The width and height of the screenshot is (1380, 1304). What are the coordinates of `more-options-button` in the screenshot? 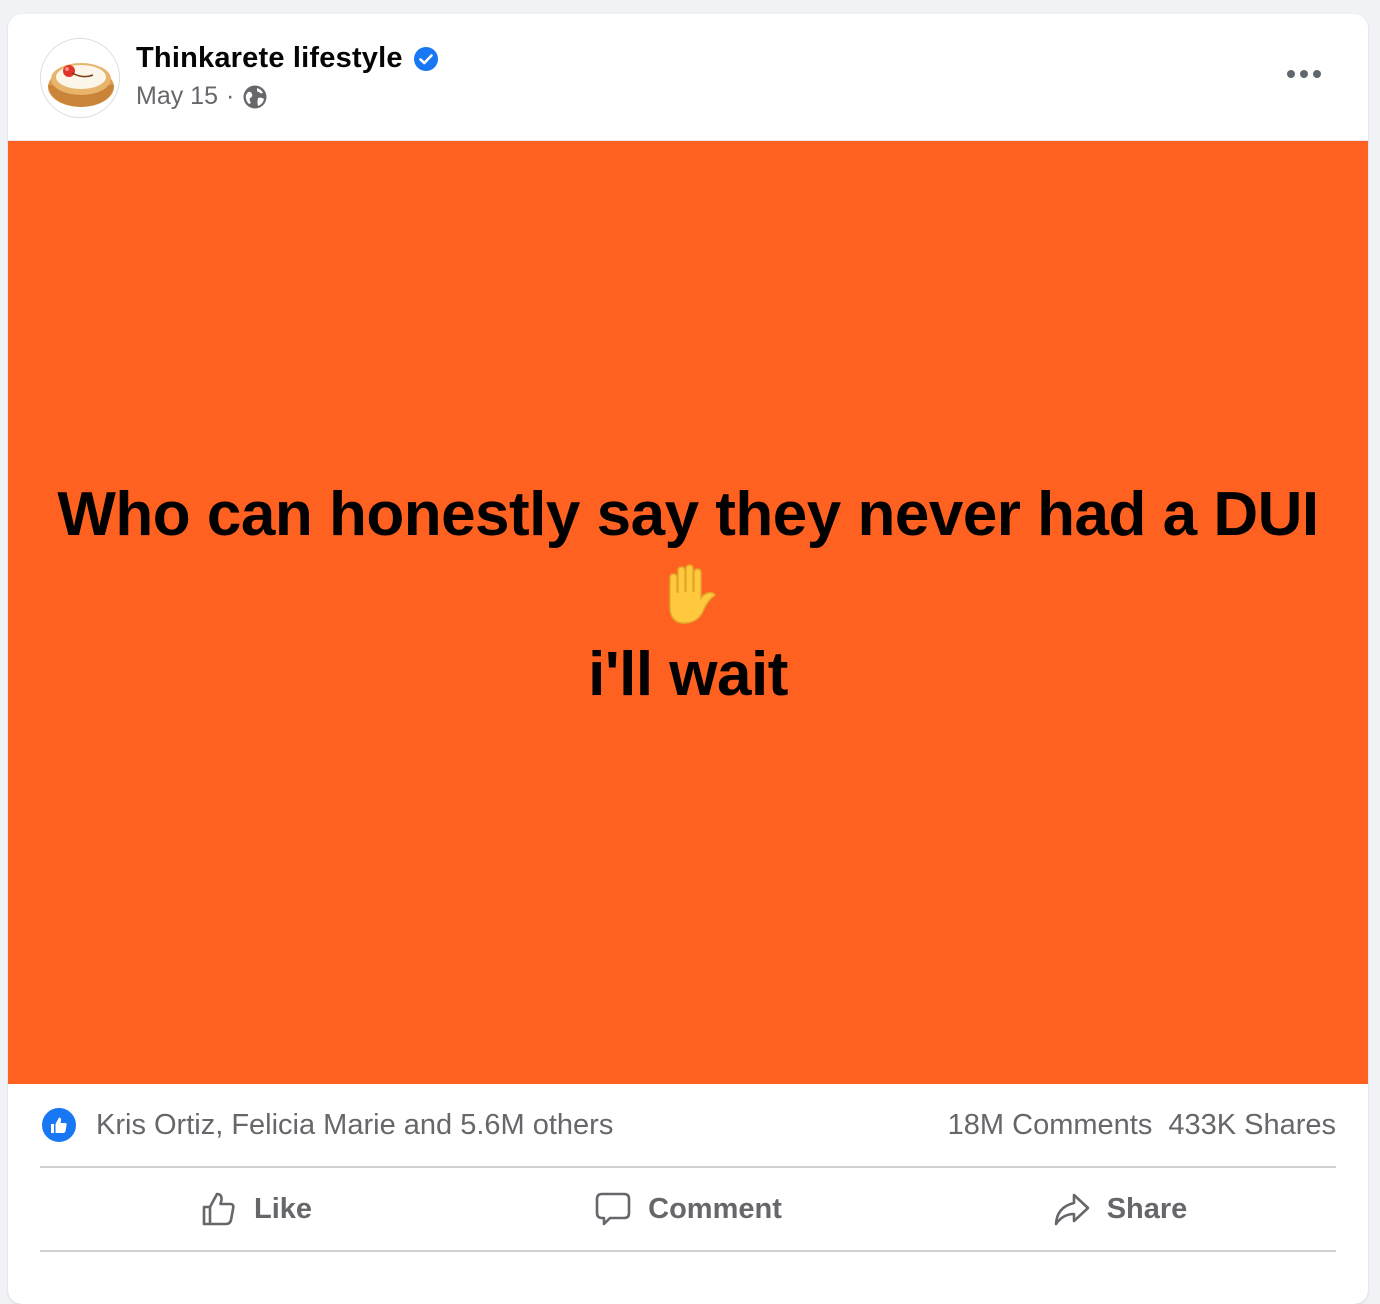 It's located at (1304, 74).